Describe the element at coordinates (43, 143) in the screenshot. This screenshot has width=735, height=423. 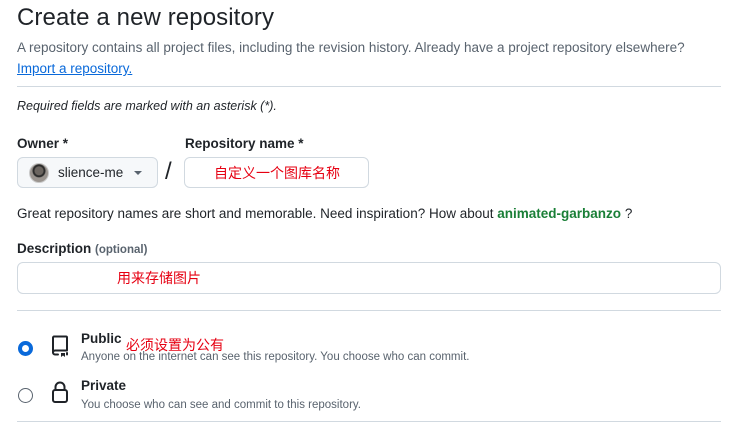
I see `owner-label: Owner *` at that location.